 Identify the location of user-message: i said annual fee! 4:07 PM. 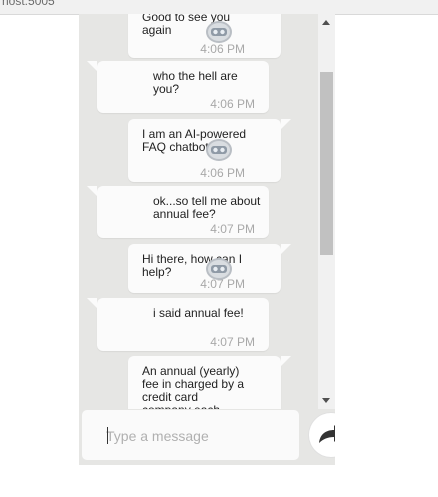
(178, 324).